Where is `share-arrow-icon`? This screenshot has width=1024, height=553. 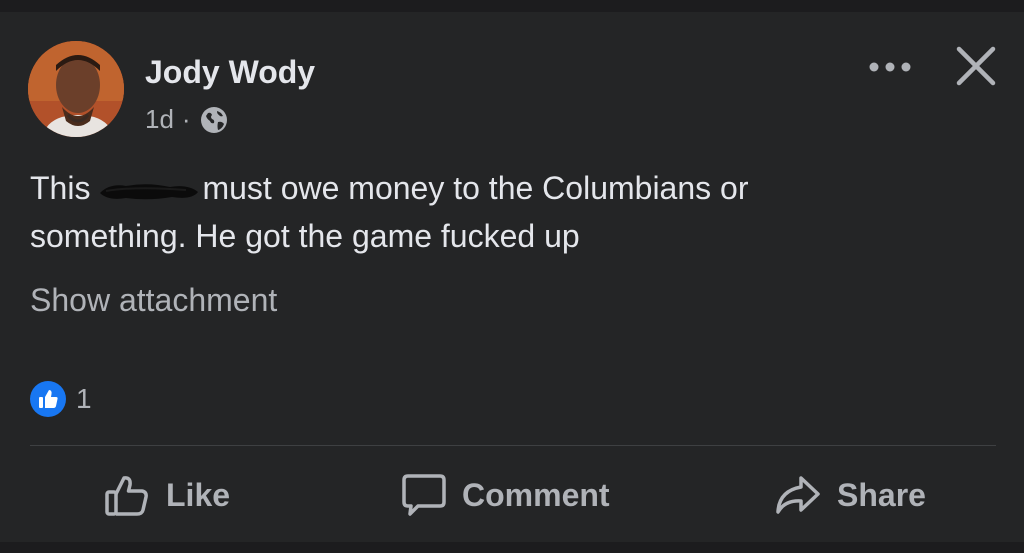
share-arrow-icon is located at coordinates (798, 495).